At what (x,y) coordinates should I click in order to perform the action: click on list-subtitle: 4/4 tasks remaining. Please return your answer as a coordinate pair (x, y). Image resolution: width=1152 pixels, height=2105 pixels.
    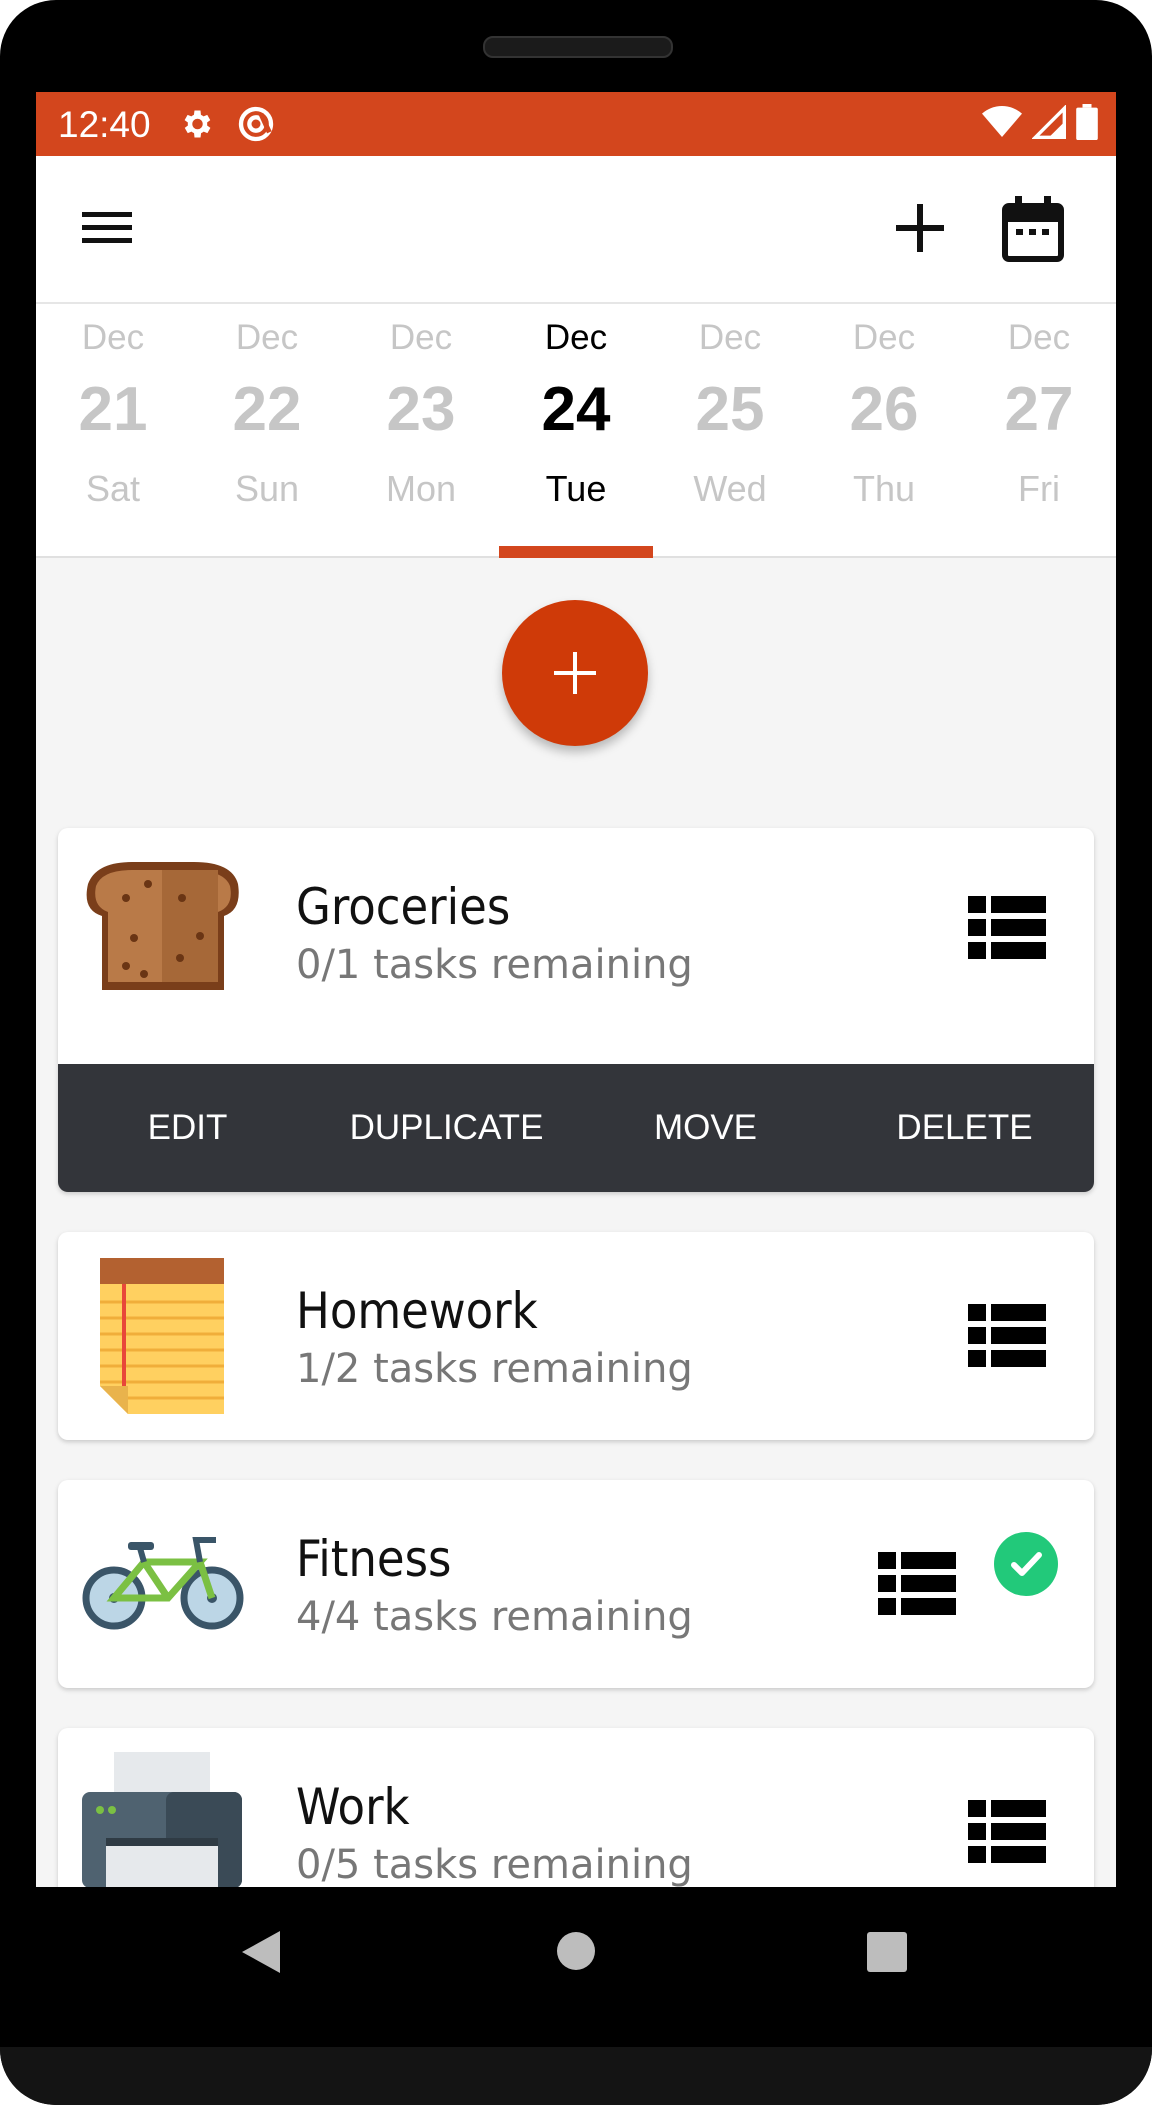
    Looking at the image, I should click on (494, 1617).